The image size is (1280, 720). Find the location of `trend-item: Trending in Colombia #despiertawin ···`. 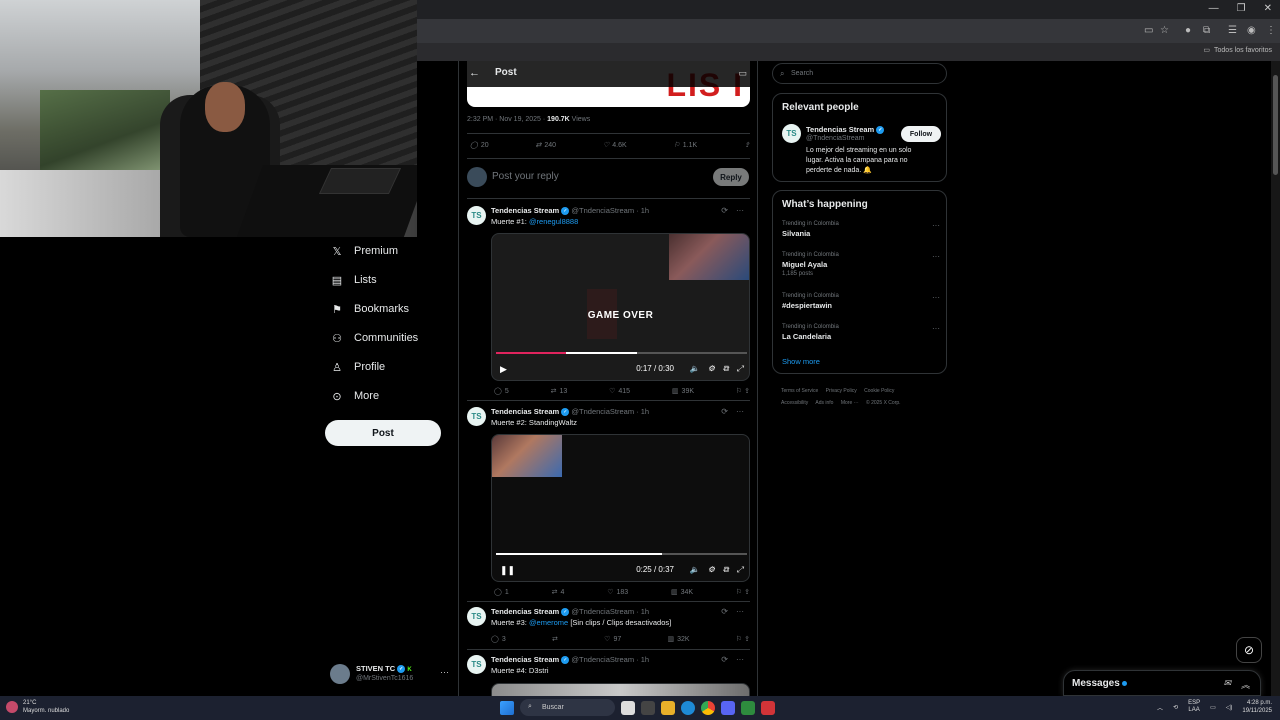

trend-item: Trending in Colombia #despiertawin ··· is located at coordinates (861, 301).